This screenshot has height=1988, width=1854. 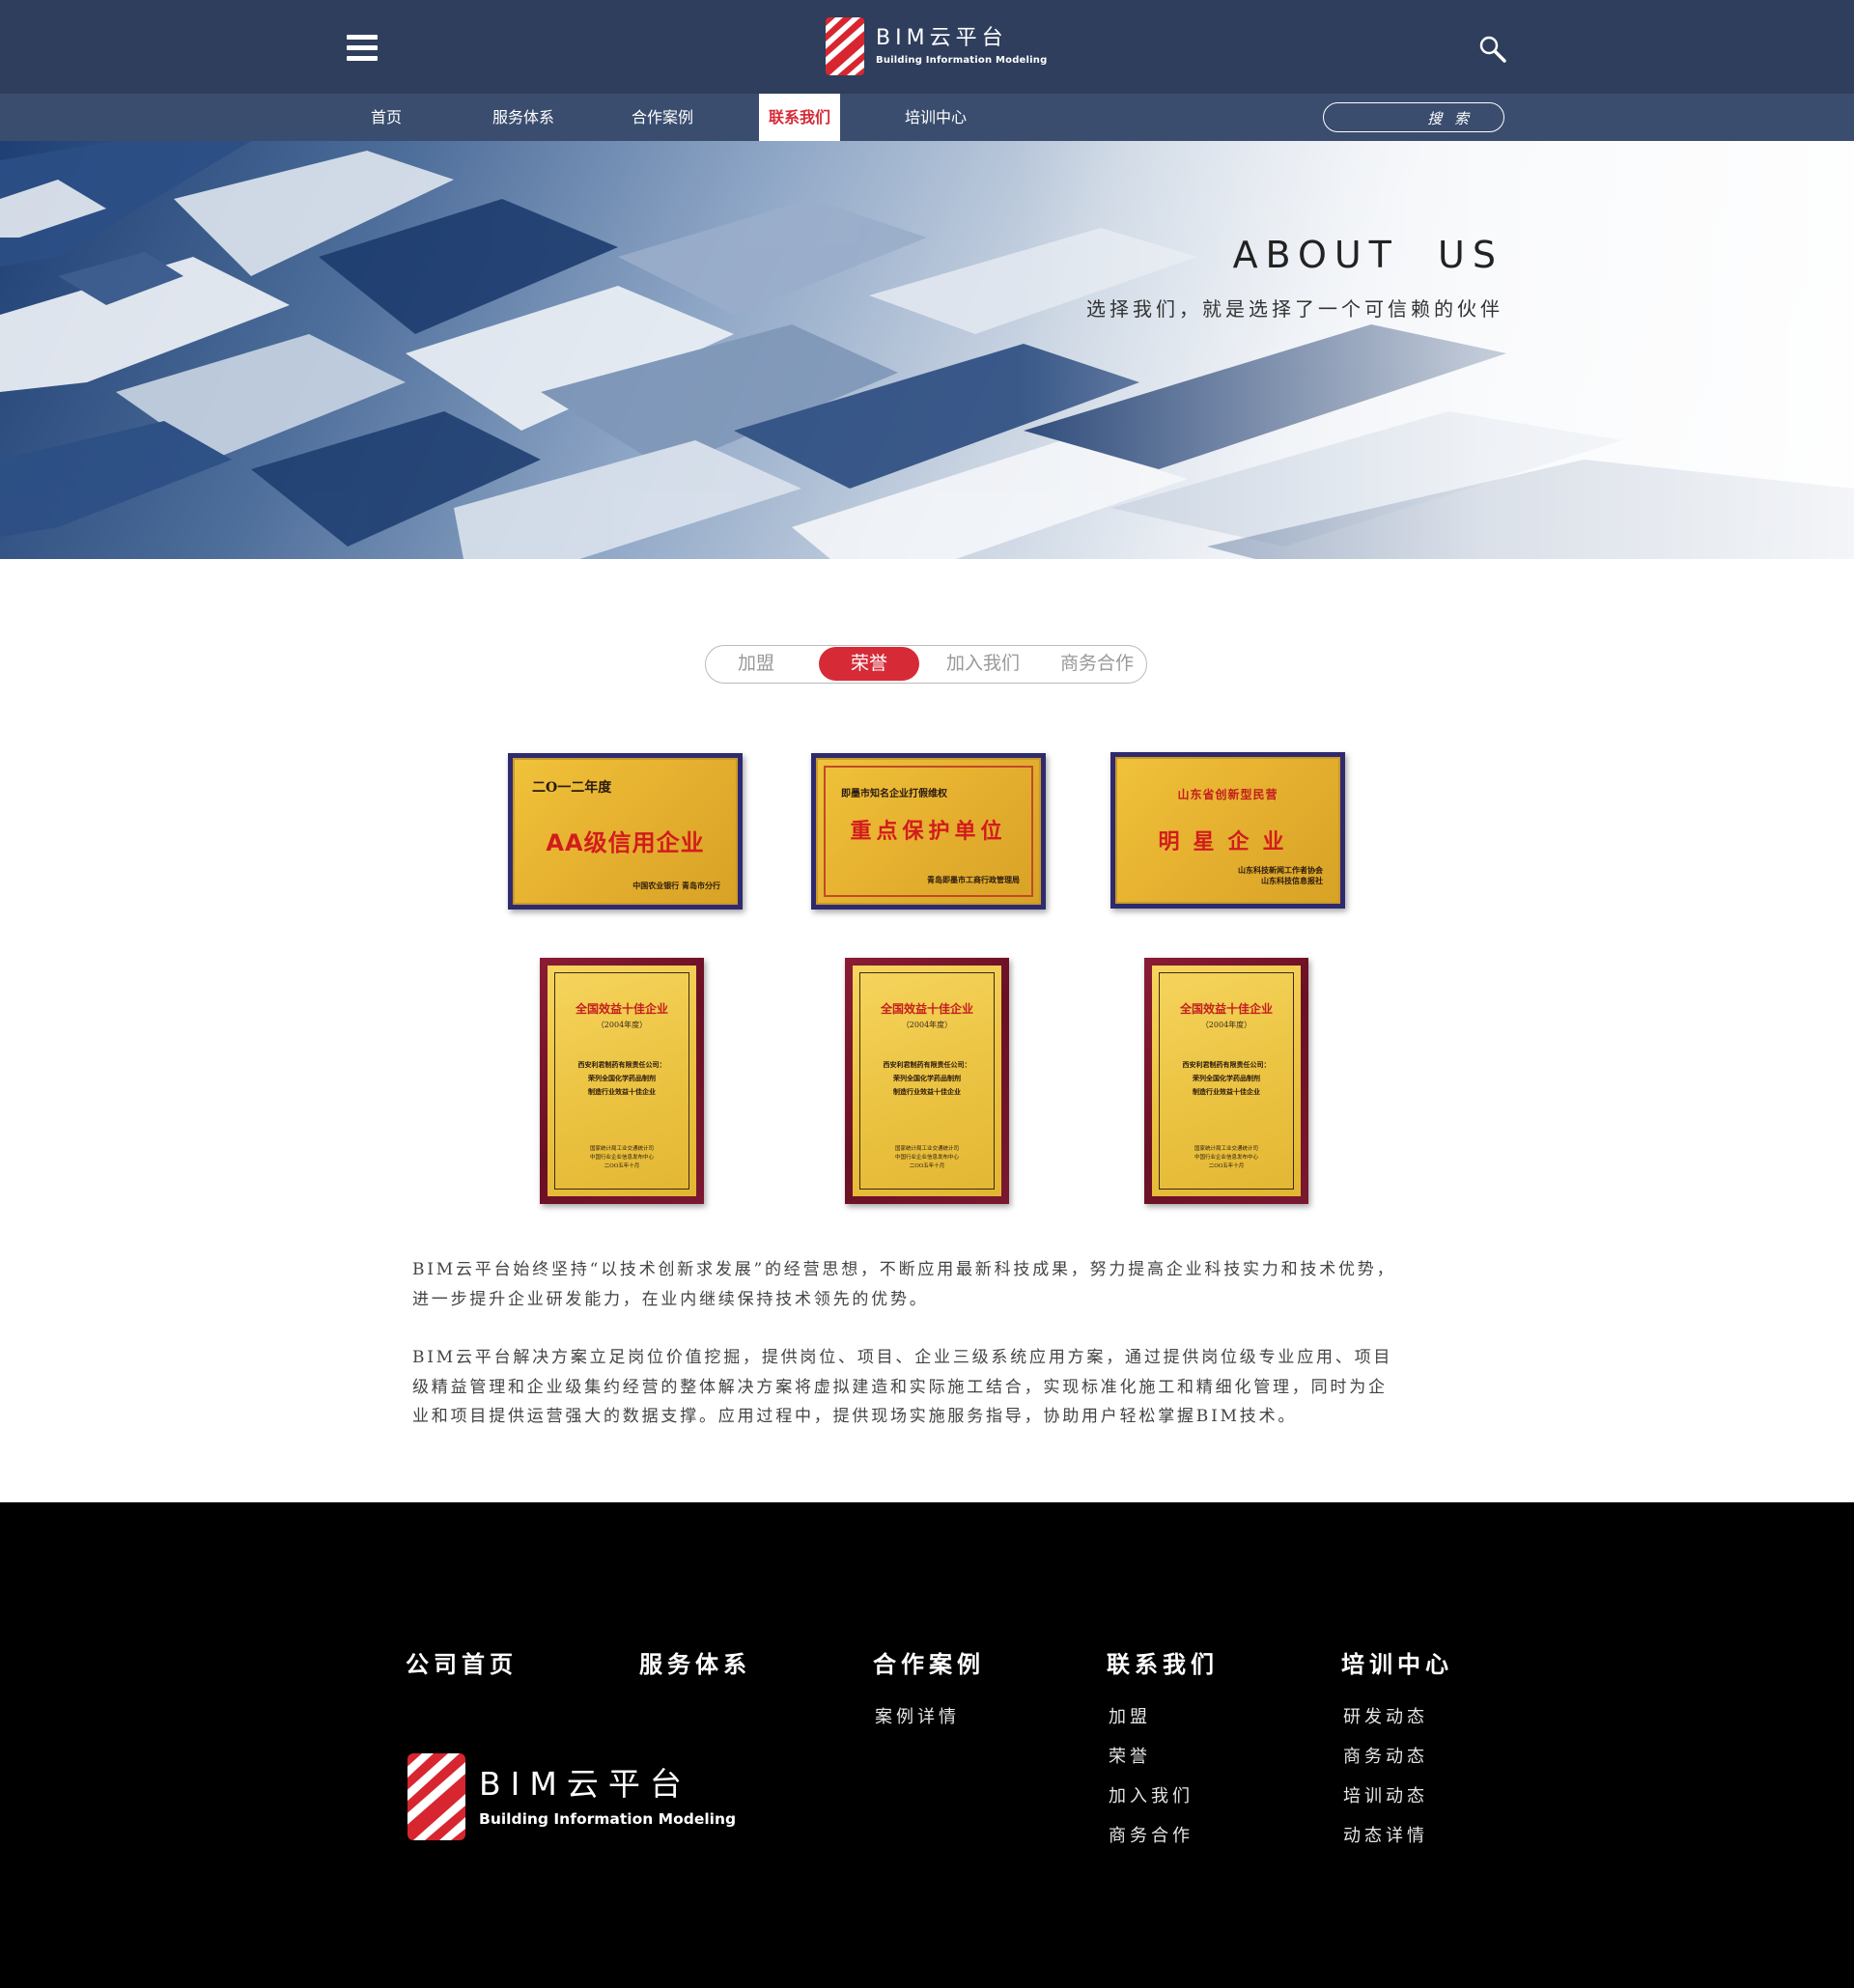 I want to click on tab-join-us: 加入我们, so click(x=983, y=664).